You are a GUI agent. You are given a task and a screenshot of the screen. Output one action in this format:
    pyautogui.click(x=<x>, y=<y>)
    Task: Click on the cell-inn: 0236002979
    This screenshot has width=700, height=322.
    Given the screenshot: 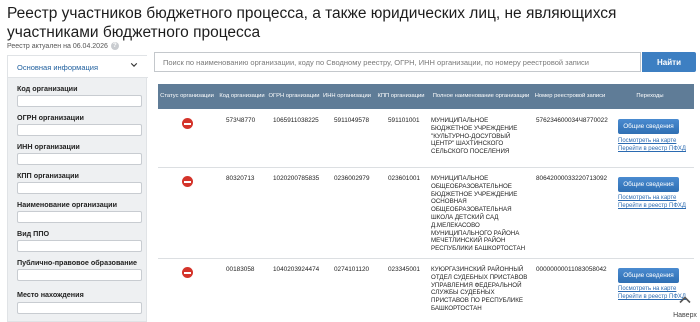 What is the action you would take?
    pyautogui.click(x=352, y=178)
    